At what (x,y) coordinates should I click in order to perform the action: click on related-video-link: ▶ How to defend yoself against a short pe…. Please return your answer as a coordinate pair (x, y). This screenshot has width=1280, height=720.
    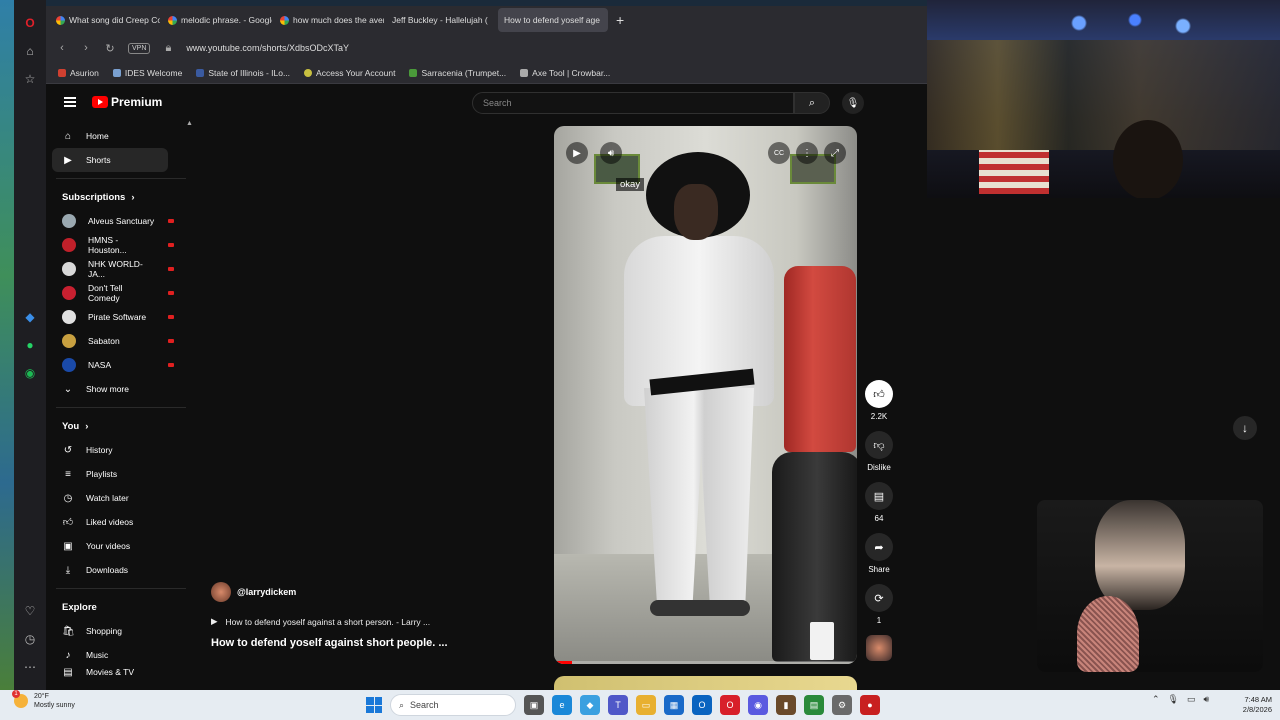
    Looking at the image, I should click on (376, 621).